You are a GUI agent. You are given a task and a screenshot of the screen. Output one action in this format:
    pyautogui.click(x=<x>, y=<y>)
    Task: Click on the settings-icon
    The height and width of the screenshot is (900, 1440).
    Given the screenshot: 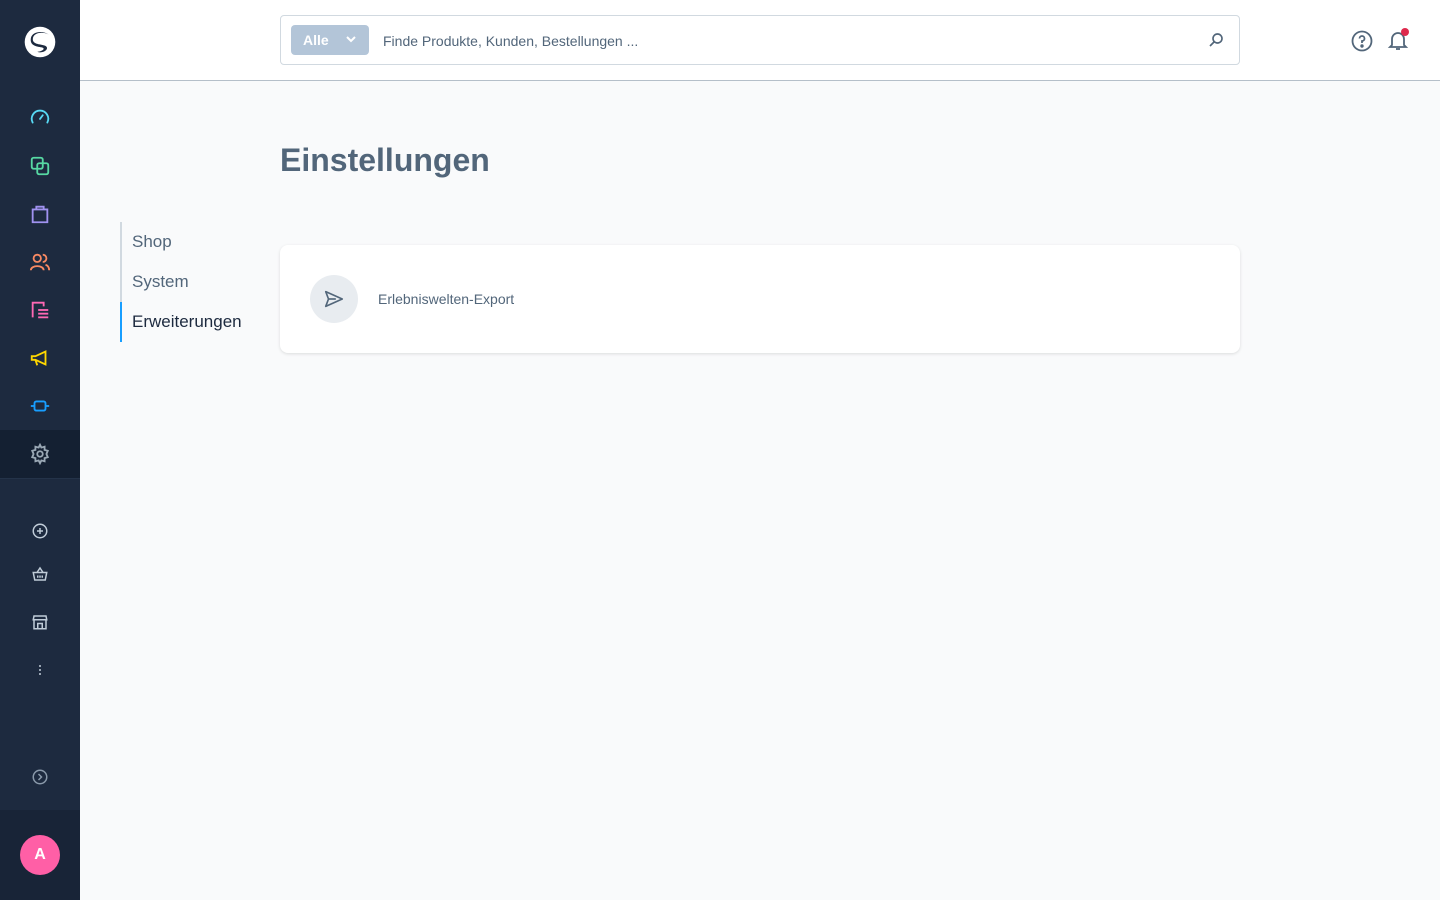 What is the action you would take?
    pyautogui.click(x=40, y=454)
    